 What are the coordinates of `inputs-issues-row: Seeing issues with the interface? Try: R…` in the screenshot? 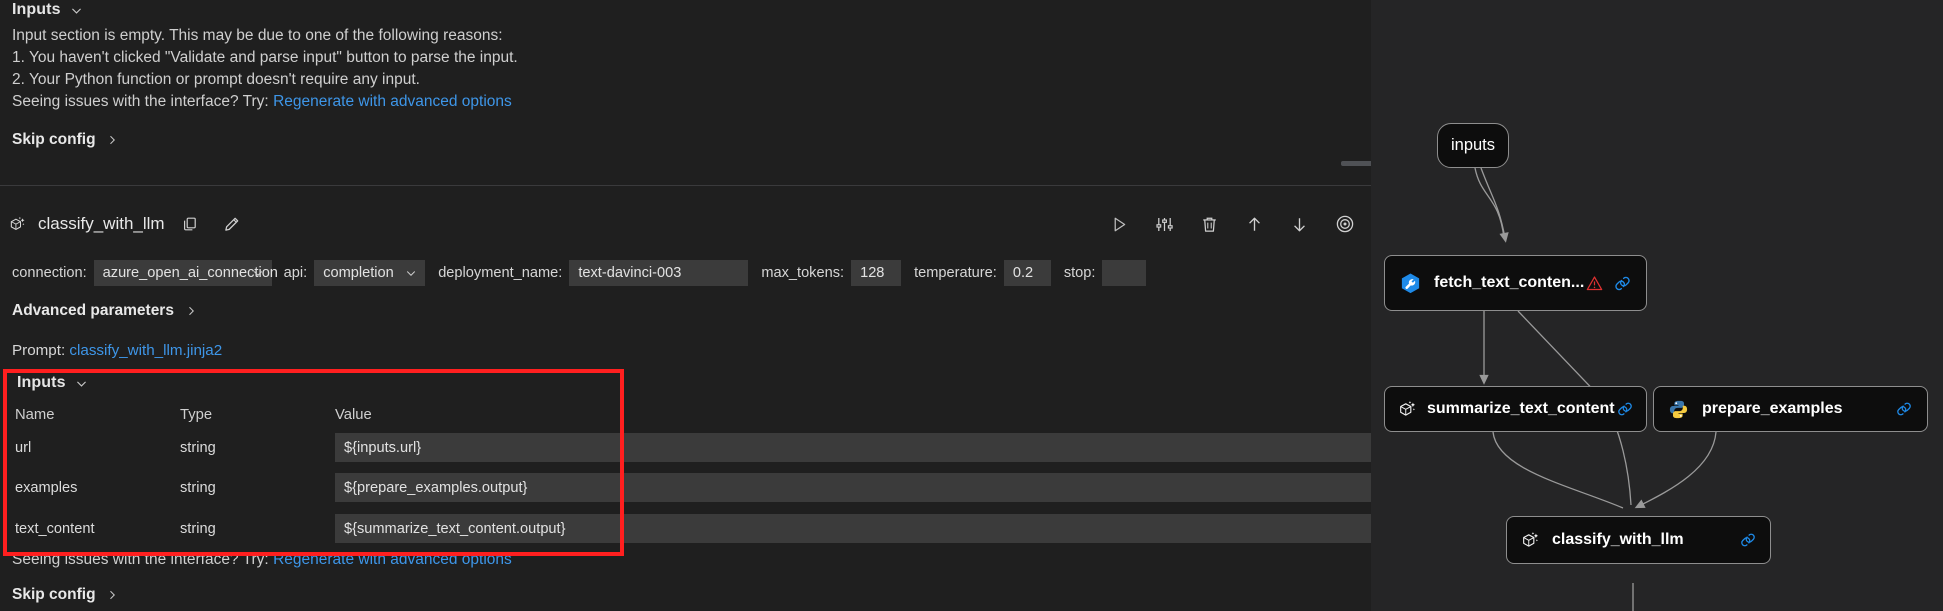 It's located at (262, 102).